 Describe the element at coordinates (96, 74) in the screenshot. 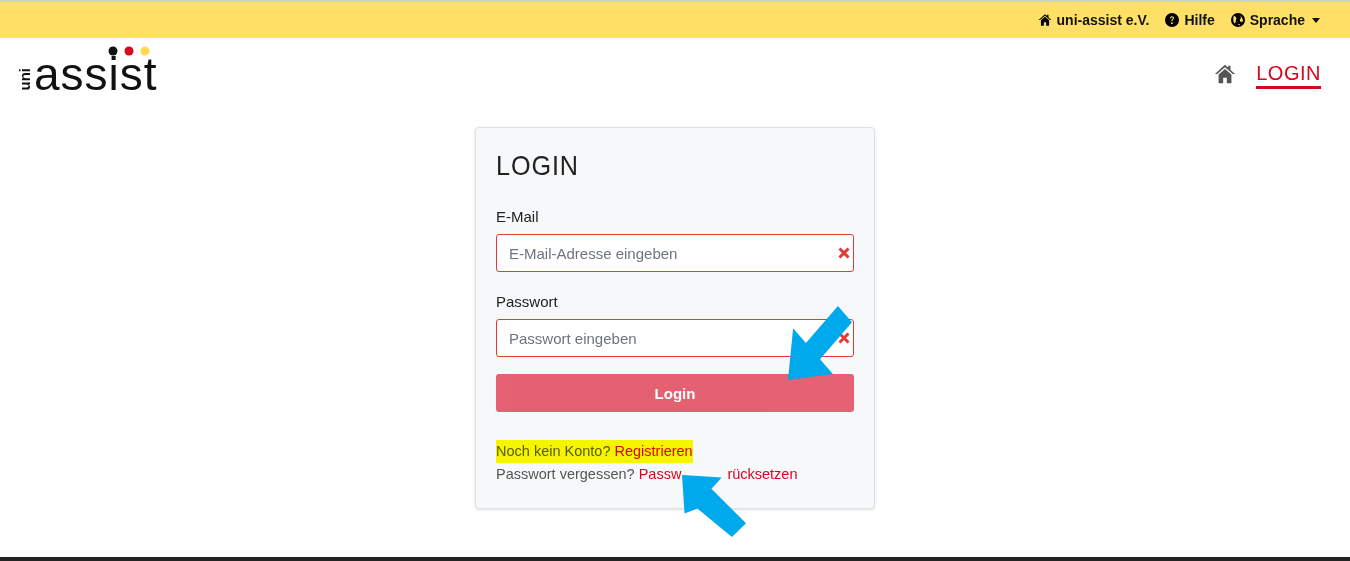

I see `logo-text: assist` at that location.